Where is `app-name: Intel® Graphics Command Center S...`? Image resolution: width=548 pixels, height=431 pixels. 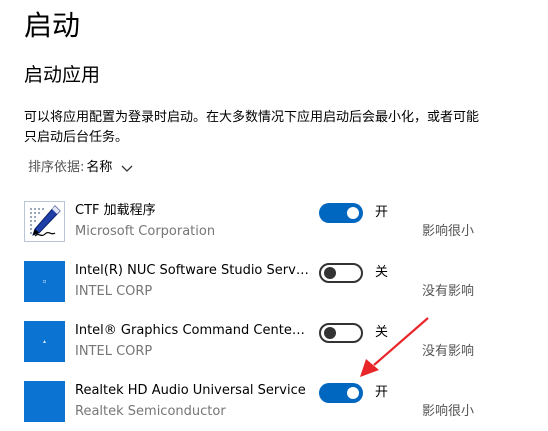 app-name: Intel® Graphics Command Center S... is located at coordinates (192, 330).